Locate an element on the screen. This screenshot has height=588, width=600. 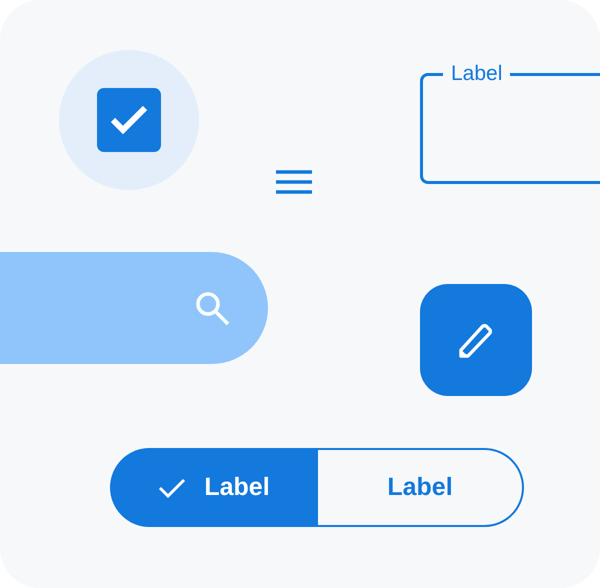
checkbox is located at coordinates (129, 120).